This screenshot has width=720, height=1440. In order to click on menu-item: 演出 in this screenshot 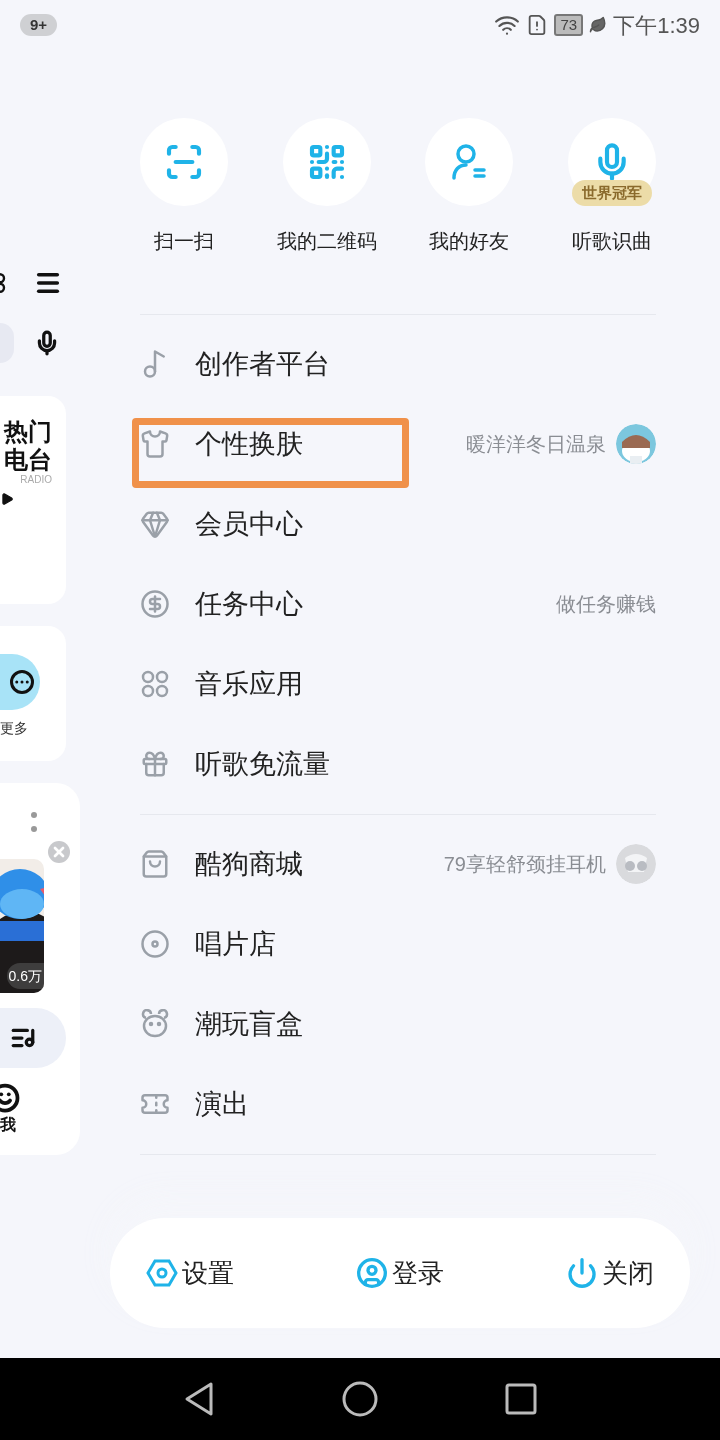, I will do `click(398, 1104)`.